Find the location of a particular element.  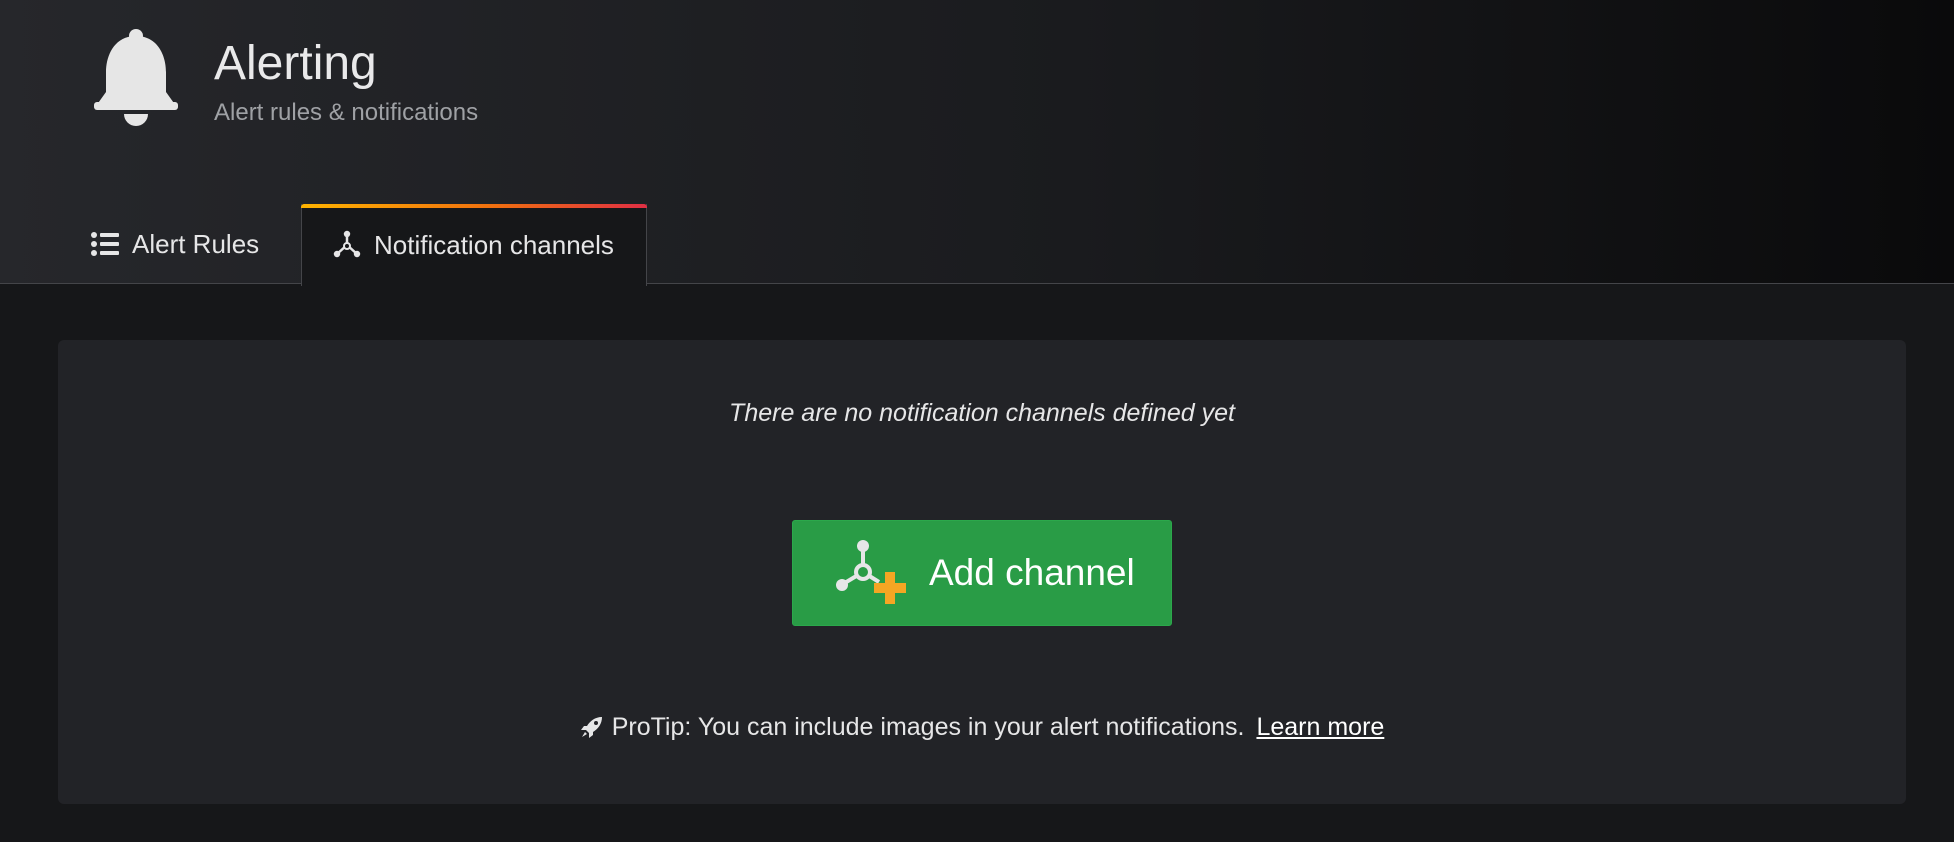

page-subtitle: Alert rules & notifications is located at coordinates (346, 112).